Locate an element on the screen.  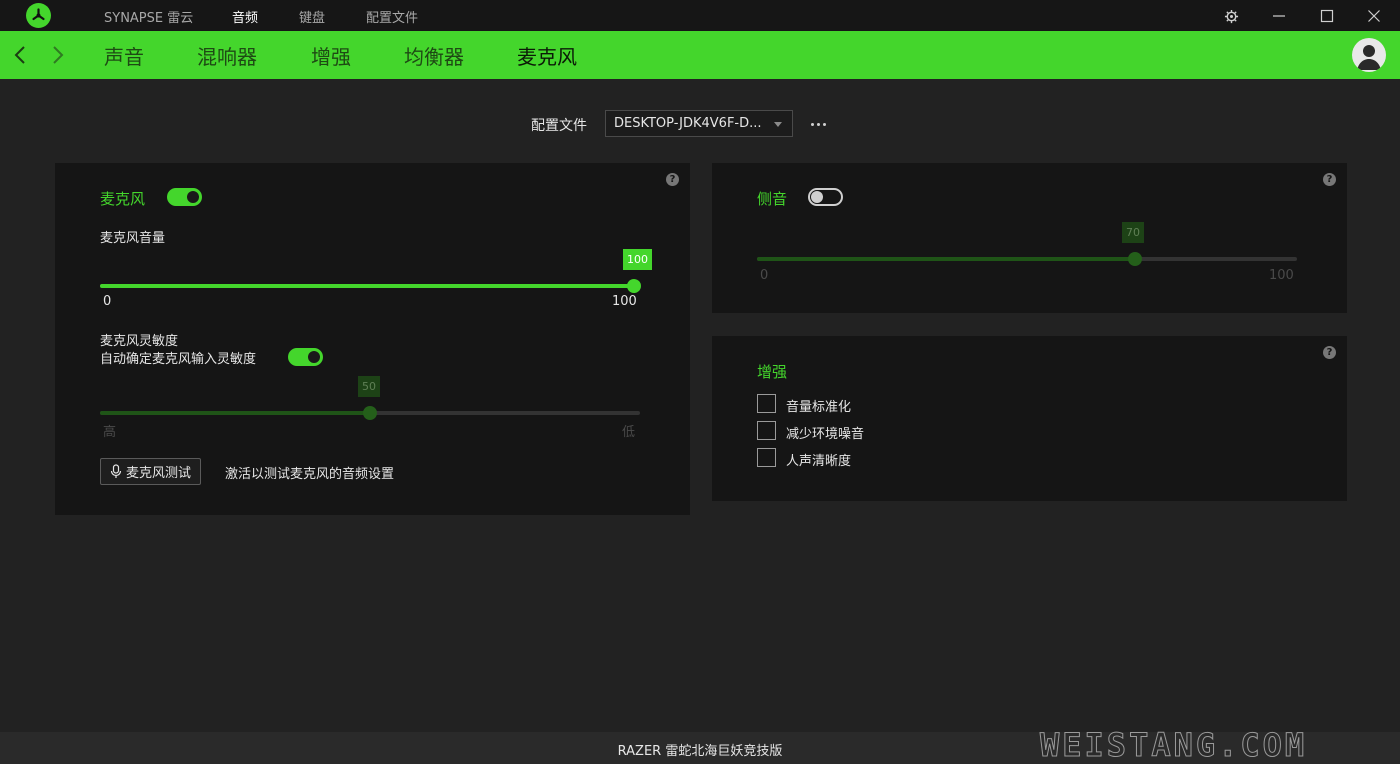
voice-clarity-label: 人声清晰度 is located at coordinates (819, 461).